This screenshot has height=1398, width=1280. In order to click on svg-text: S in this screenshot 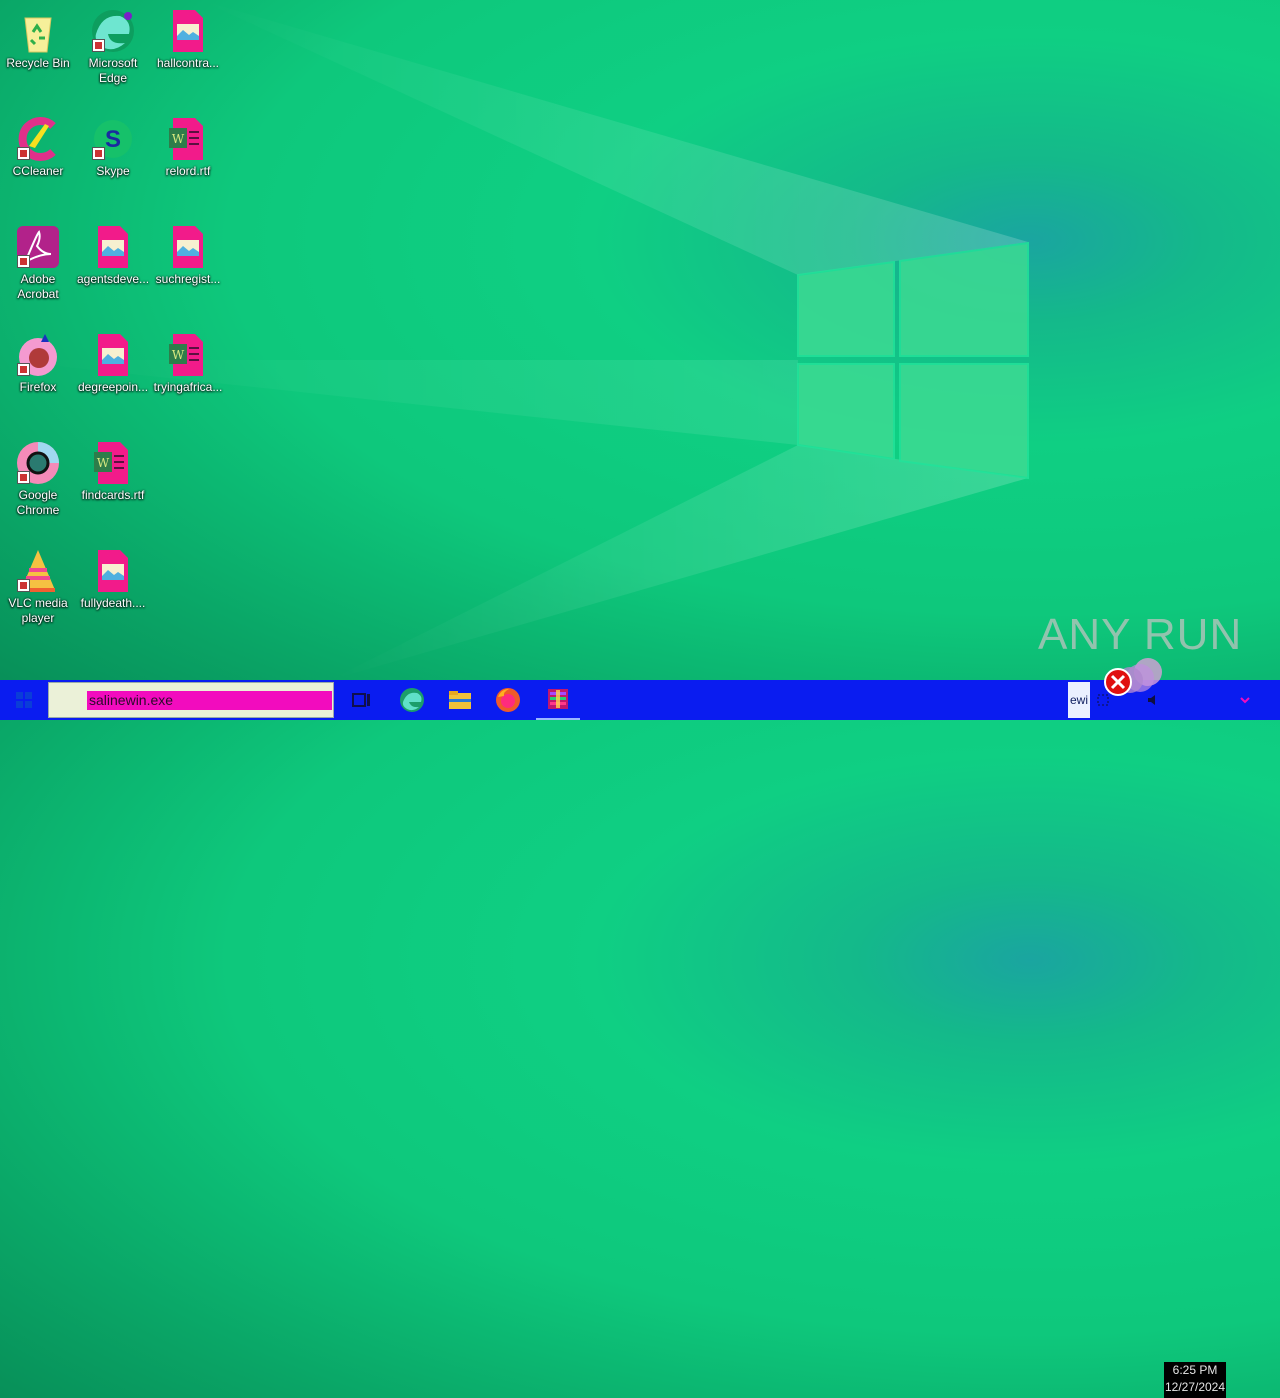, I will do `click(113, 139)`.